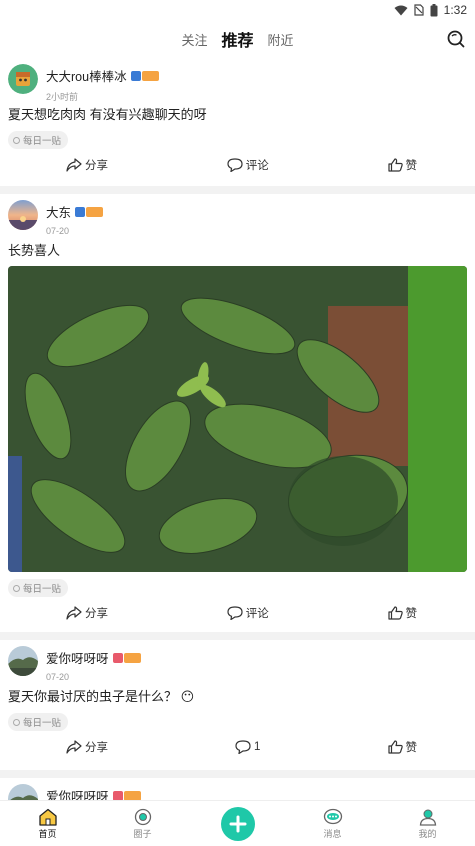 The image size is (475, 846). I want to click on tab-recommended: 推荐, so click(237, 39).